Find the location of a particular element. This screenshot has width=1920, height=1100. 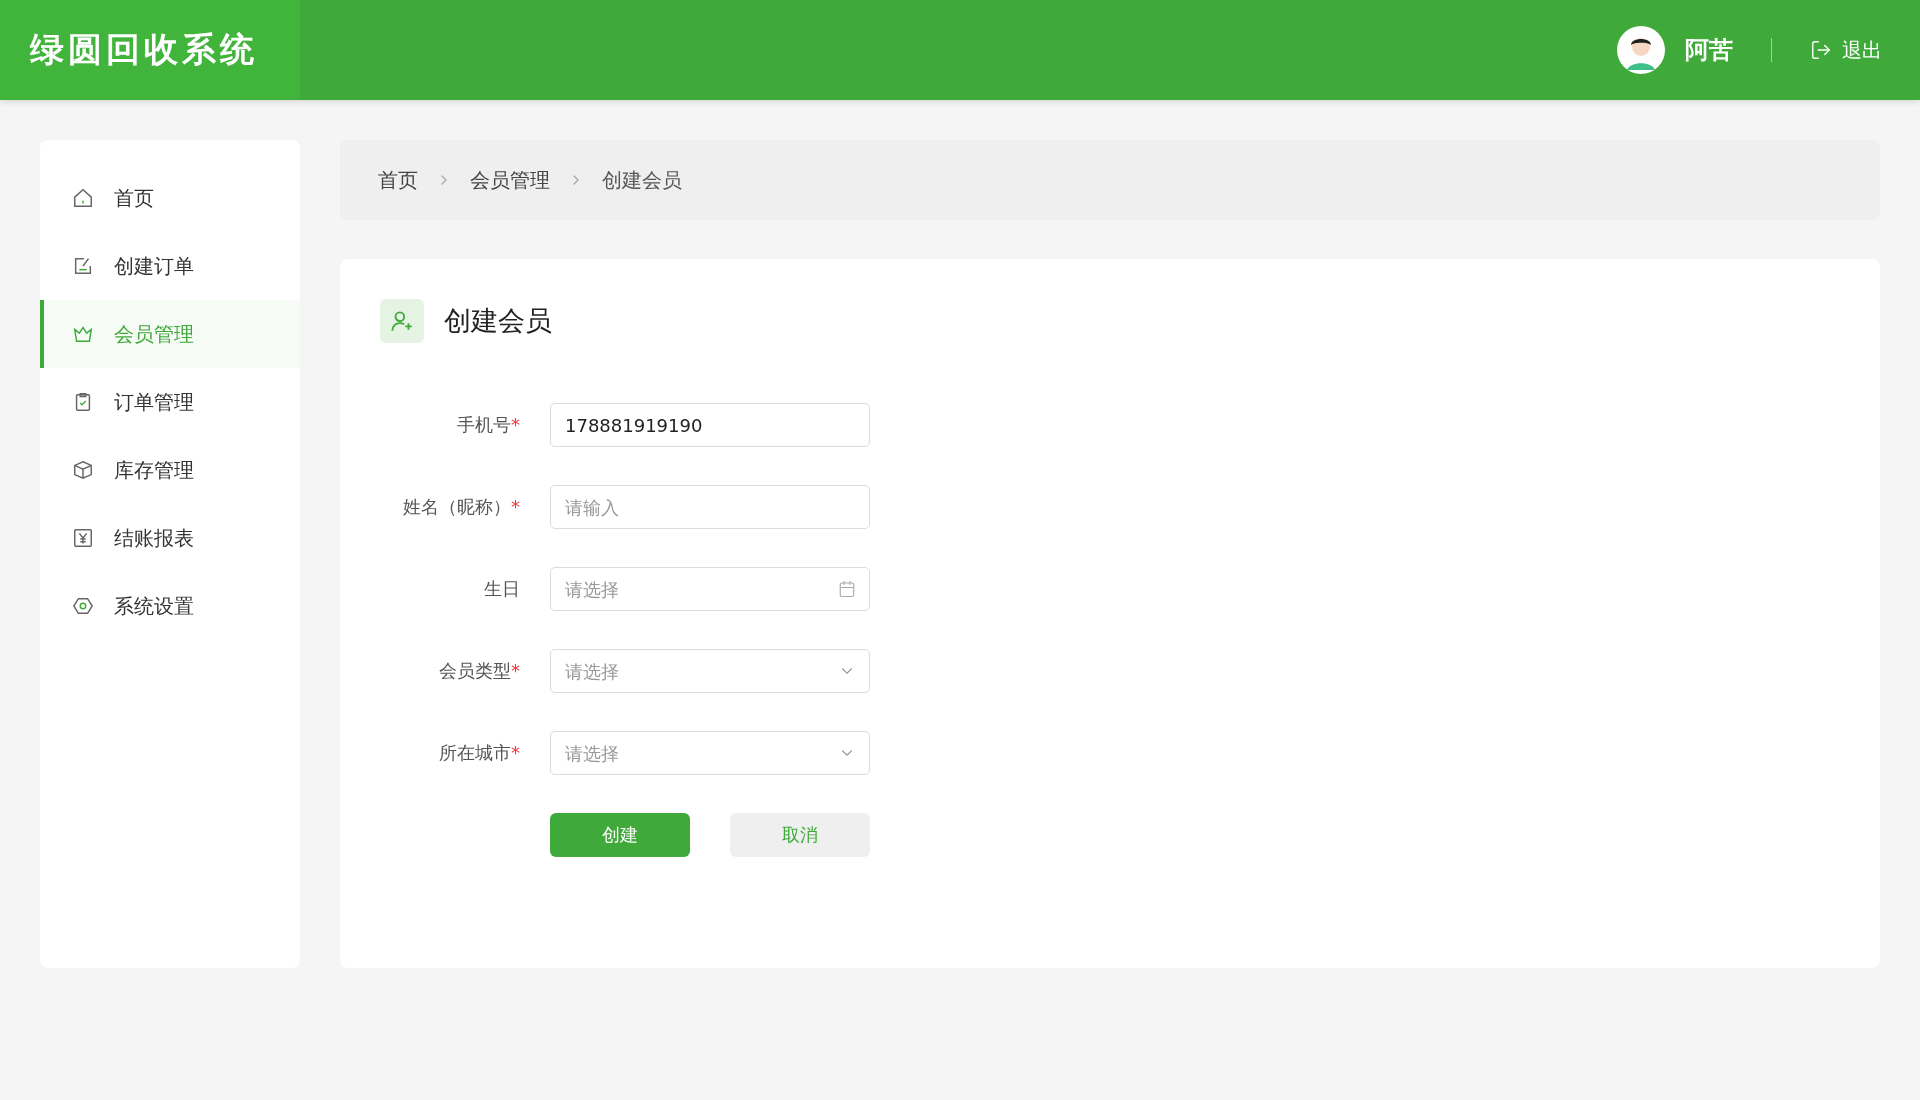

breadcrumb-link: 创建会员 is located at coordinates (642, 180).